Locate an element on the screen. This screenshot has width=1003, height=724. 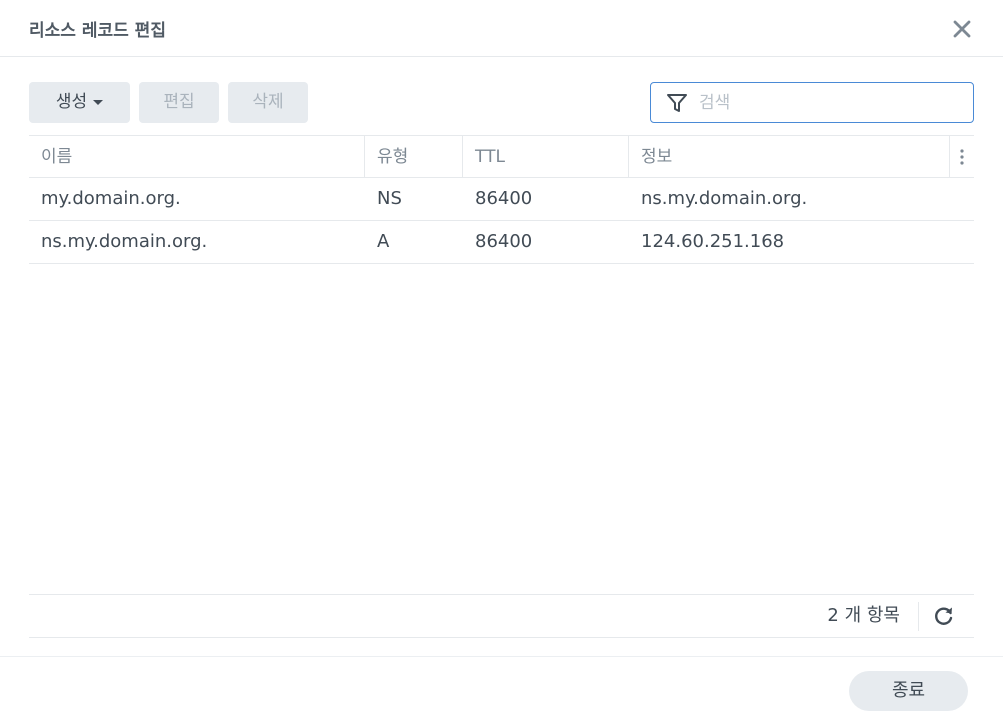
create-button-label: 생성 is located at coordinates (71, 102).